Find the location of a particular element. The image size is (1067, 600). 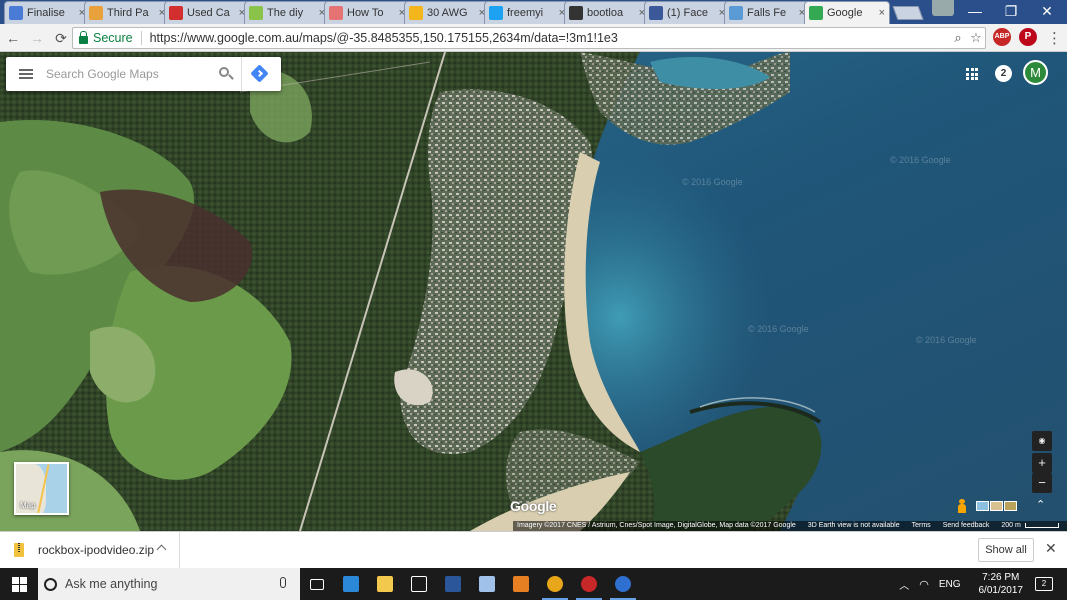

maps-search-box is located at coordinates (143, 74).